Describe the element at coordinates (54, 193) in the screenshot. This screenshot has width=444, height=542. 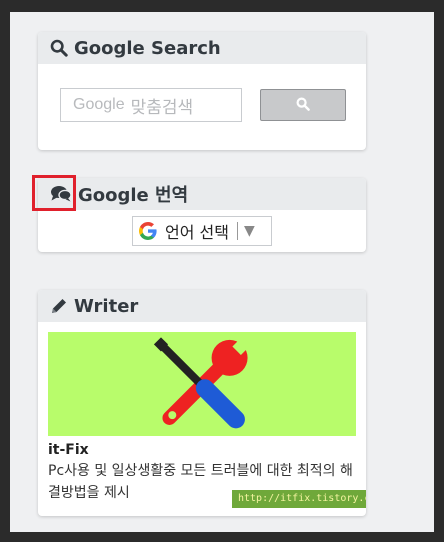
I see `highlight-box` at that location.